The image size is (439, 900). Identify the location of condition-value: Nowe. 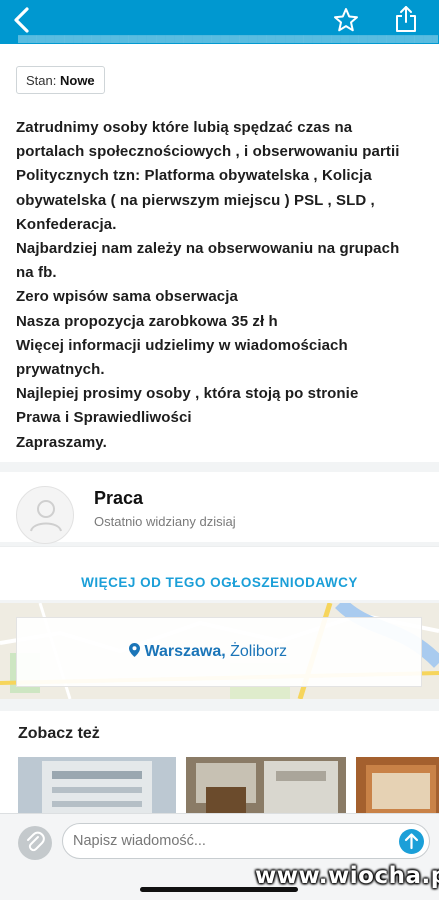
(77, 80).